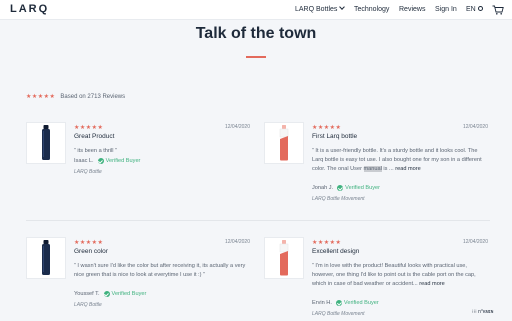 The image size is (512, 321). I want to click on language-selector: EN, so click(474, 9).